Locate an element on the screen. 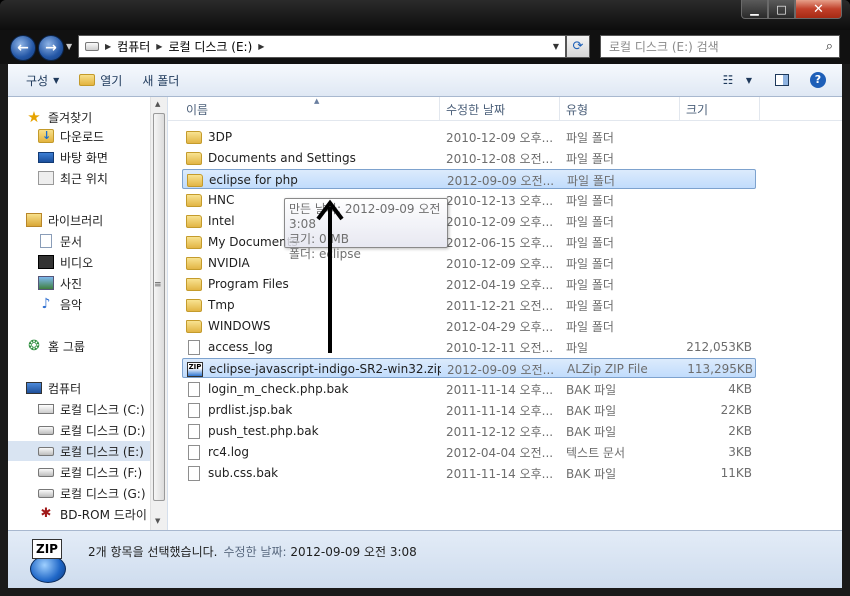 The image size is (850, 596). maximize-button: □ is located at coordinates (781, 9).